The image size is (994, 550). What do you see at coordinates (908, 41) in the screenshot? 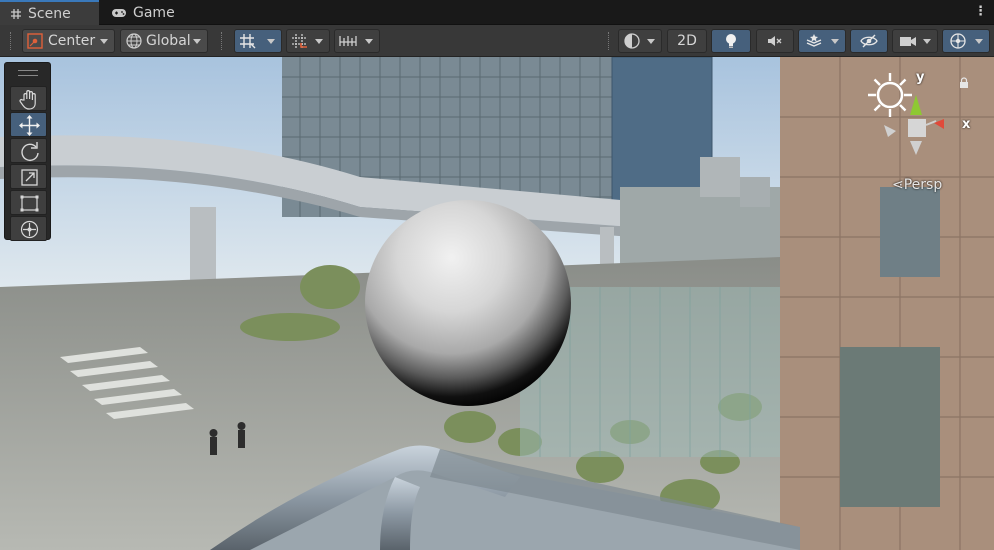
I see `camera-icon` at bounding box center [908, 41].